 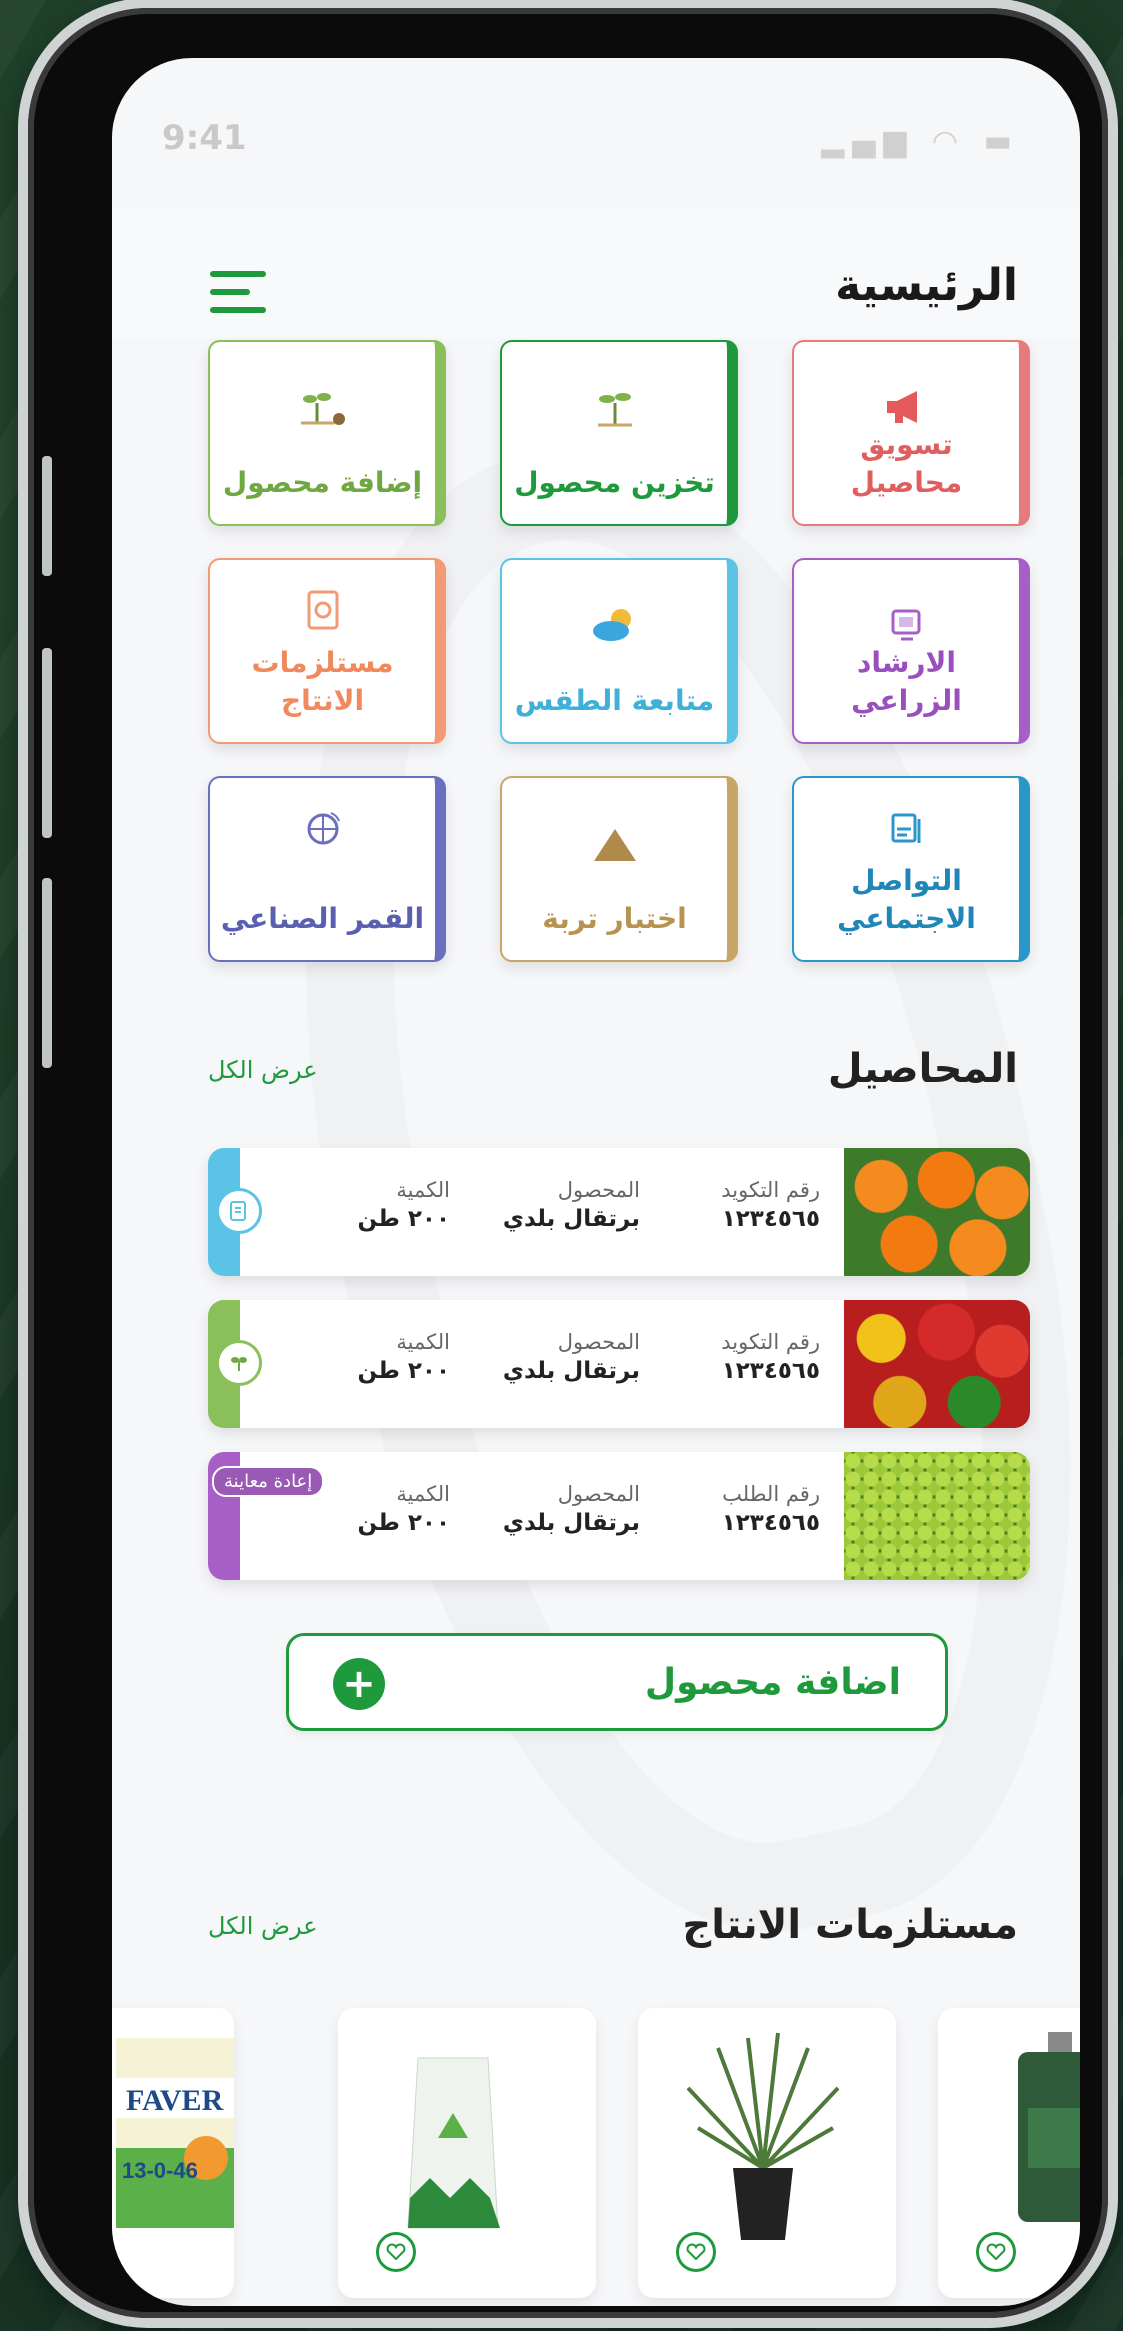 What do you see at coordinates (937, 1212) in the screenshot?
I see `crop-photo-oranges` at bounding box center [937, 1212].